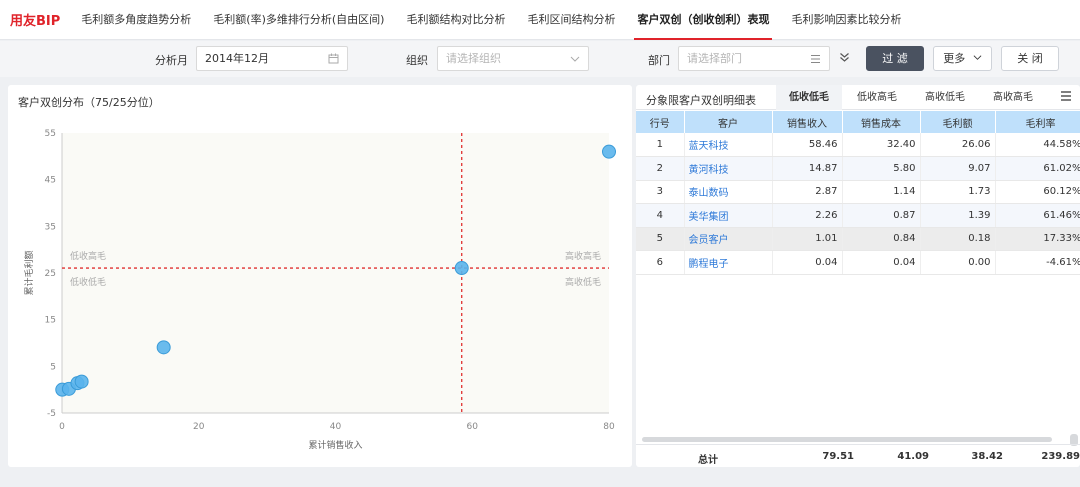  Describe the element at coordinates (728, 145) in the screenshot. I see `cell-customer-link: 蓝天科技` at that location.